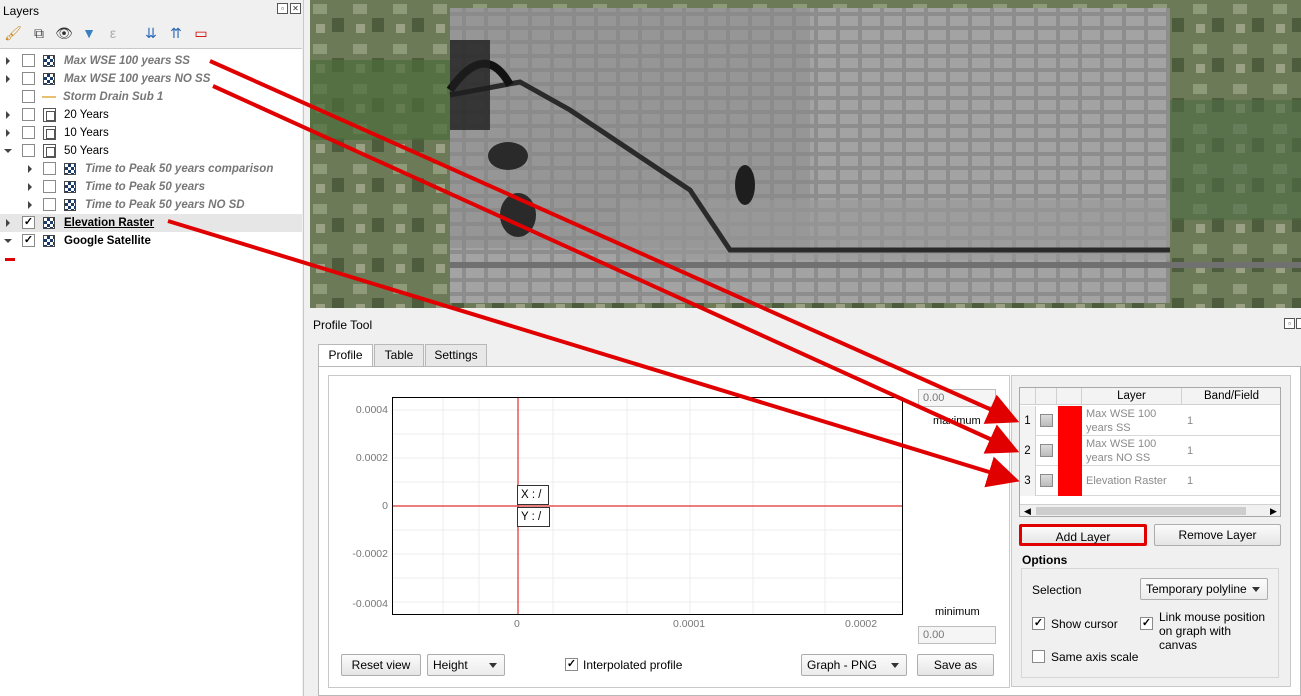 The image size is (1301, 696). What do you see at coordinates (1038, 656) in the screenshot?
I see `same-axis-checkbox` at bounding box center [1038, 656].